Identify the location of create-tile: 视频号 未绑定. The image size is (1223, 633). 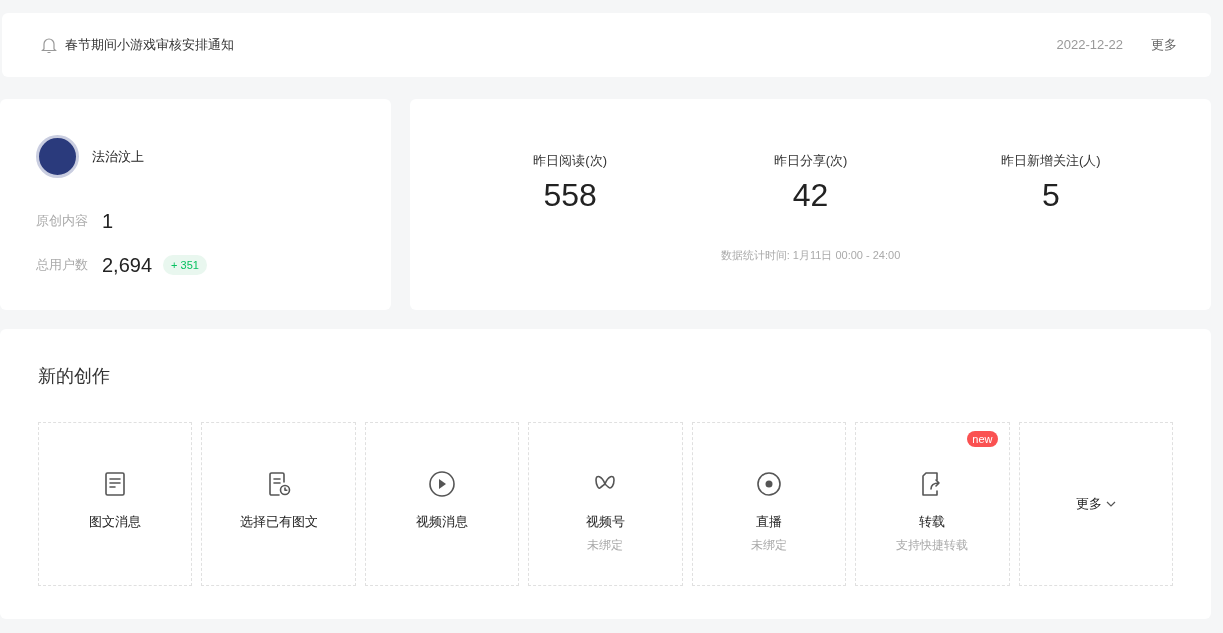
(605, 504).